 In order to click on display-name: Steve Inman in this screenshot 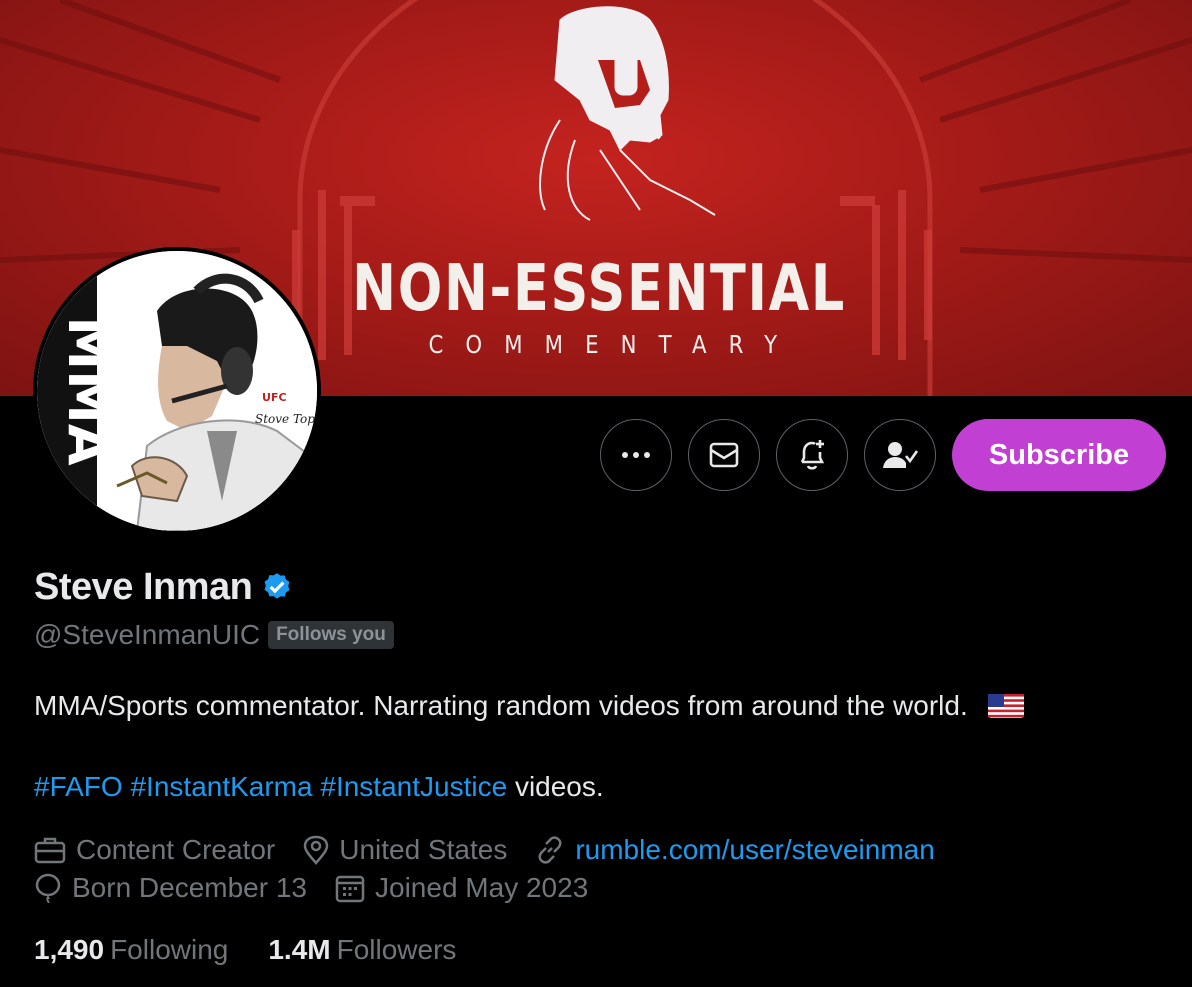, I will do `click(143, 587)`.